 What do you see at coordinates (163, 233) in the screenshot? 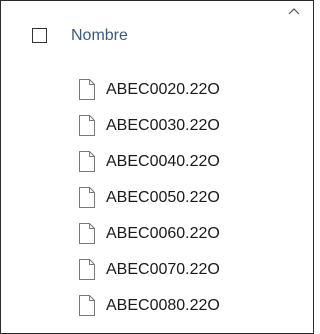
I see `file-name: ABEC0060.22O` at bounding box center [163, 233].